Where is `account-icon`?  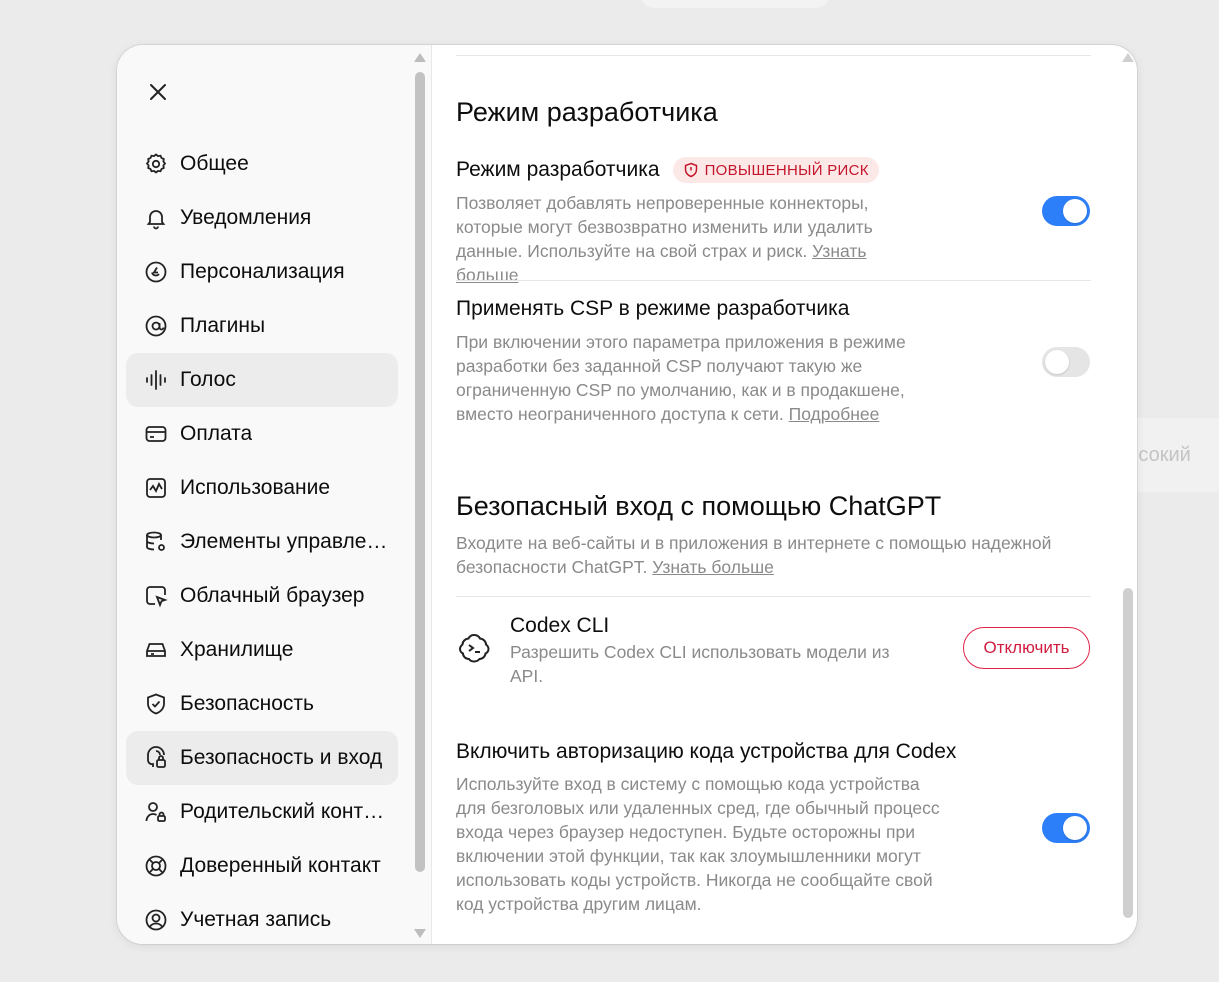
account-icon is located at coordinates (156, 920).